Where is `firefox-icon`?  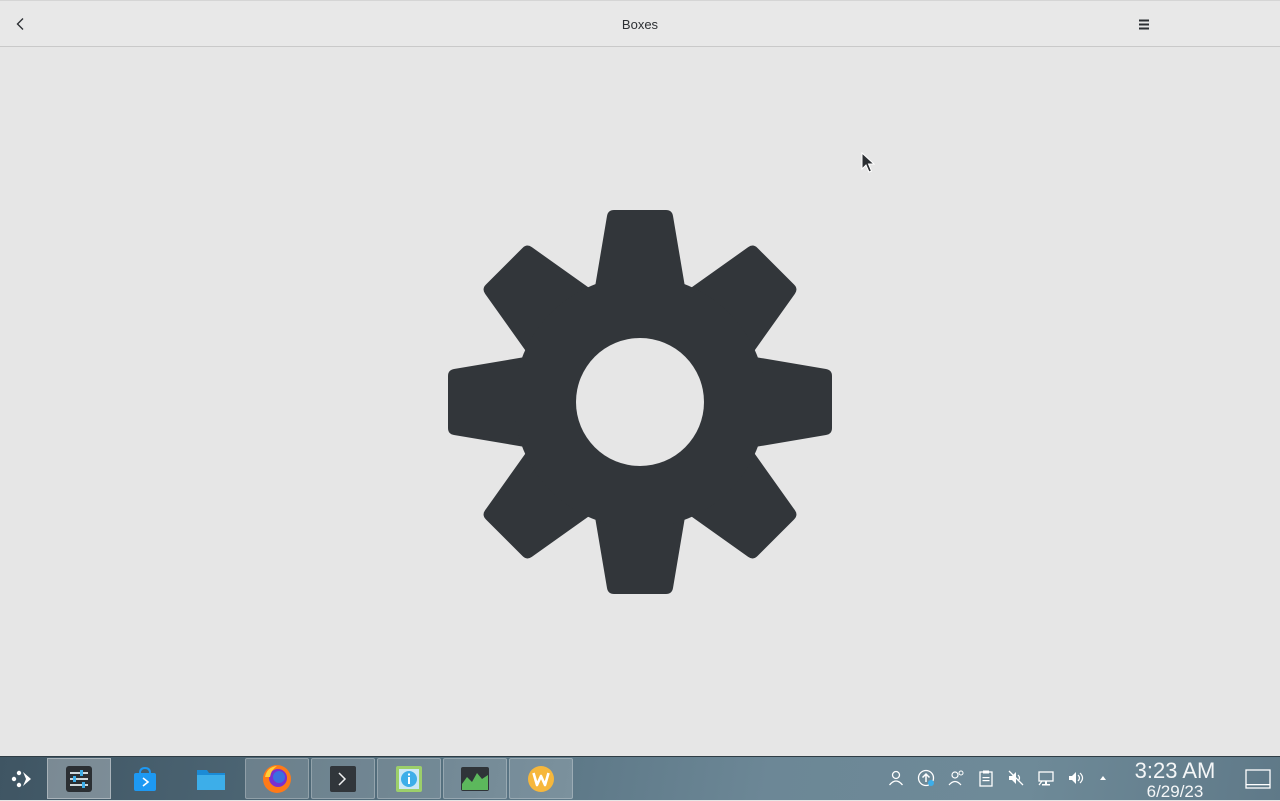
firefox-icon is located at coordinates (277, 778).